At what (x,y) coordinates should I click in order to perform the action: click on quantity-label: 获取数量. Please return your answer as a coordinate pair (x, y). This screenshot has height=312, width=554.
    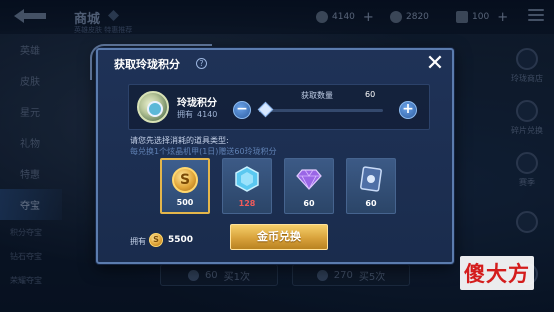
    Looking at the image, I should click on (317, 95).